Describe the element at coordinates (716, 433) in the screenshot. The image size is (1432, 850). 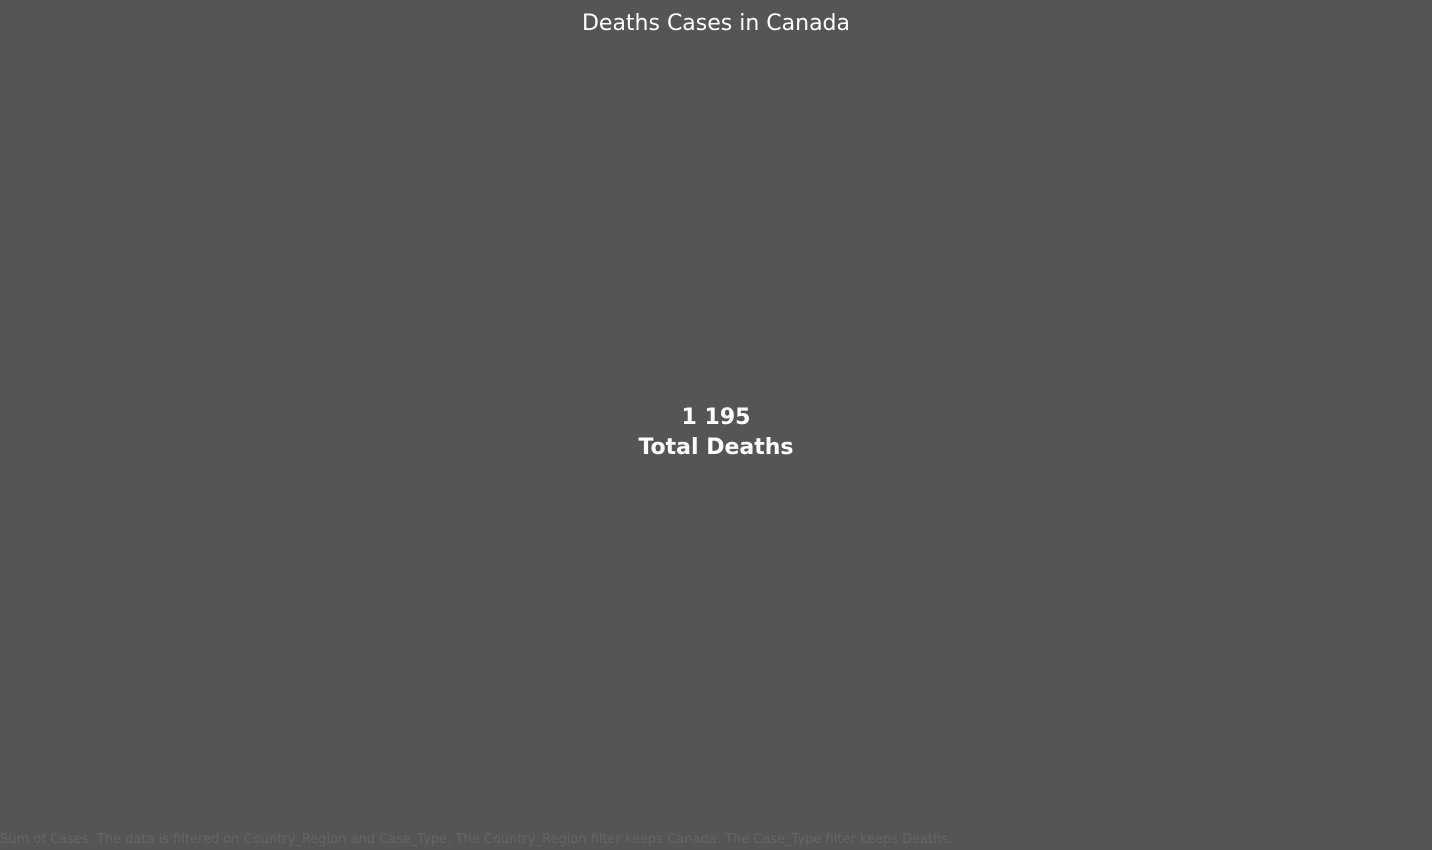
I see `kpi-text-mark: 1 195 Total Deaths` at that location.